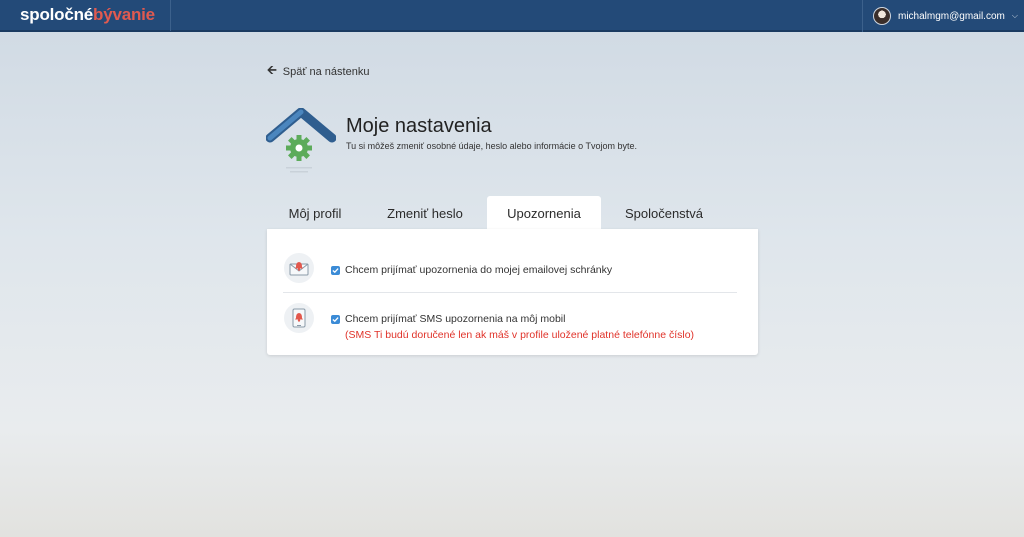 The image size is (1024, 537). I want to click on back-link-label: Späť na nástenku, so click(326, 71).